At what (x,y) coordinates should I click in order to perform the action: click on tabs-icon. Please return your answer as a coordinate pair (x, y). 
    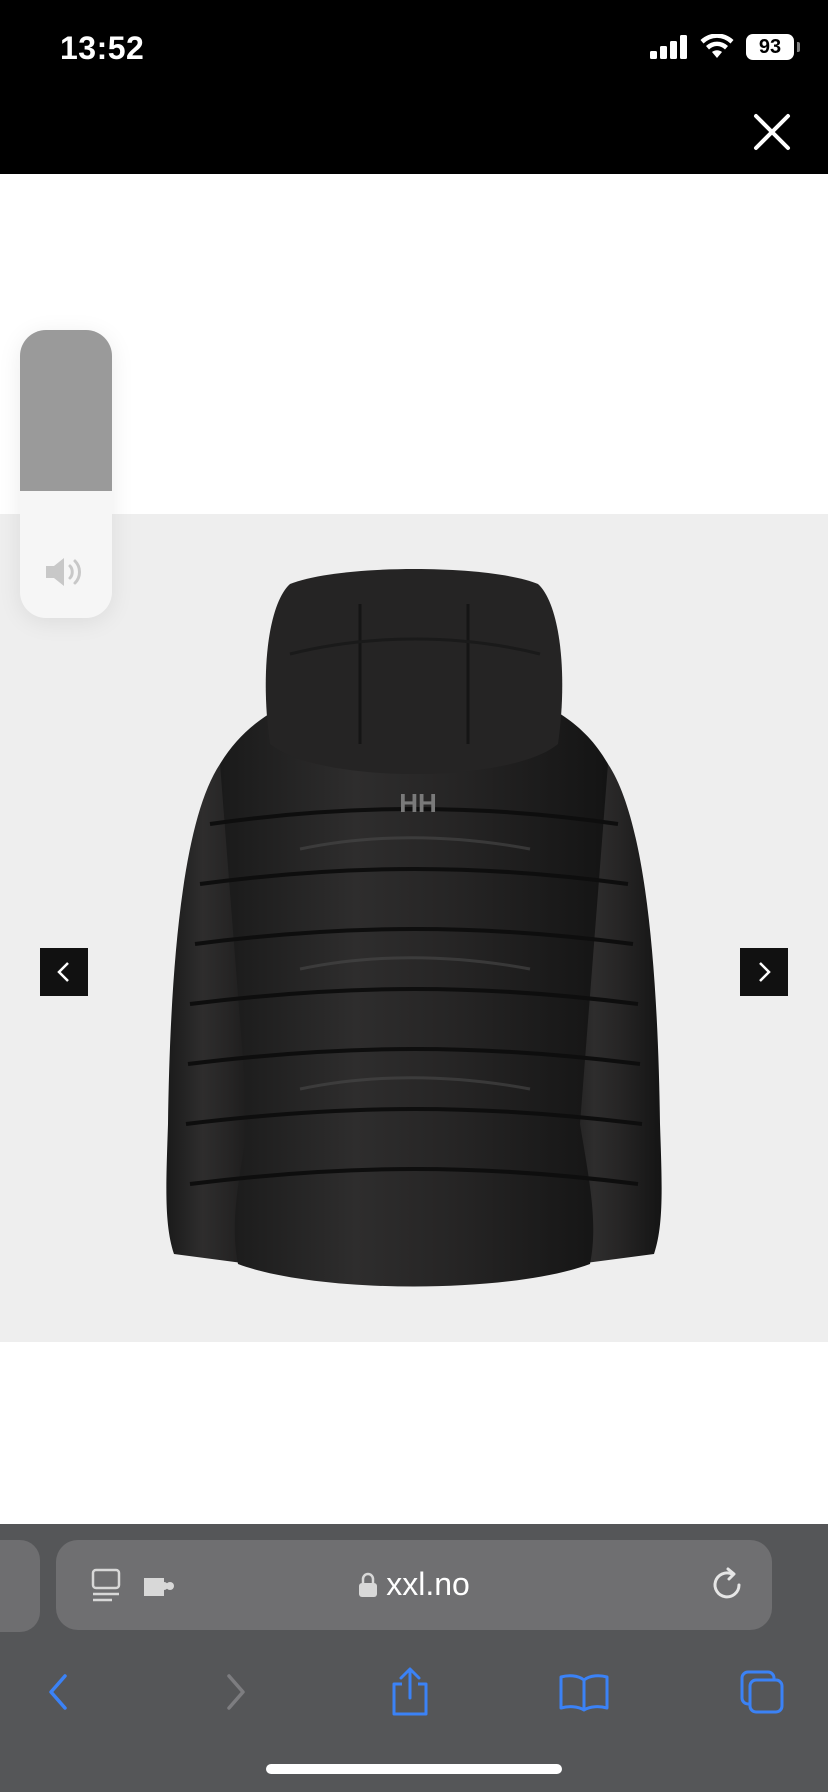
    Looking at the image, I should click on (762, 1692).